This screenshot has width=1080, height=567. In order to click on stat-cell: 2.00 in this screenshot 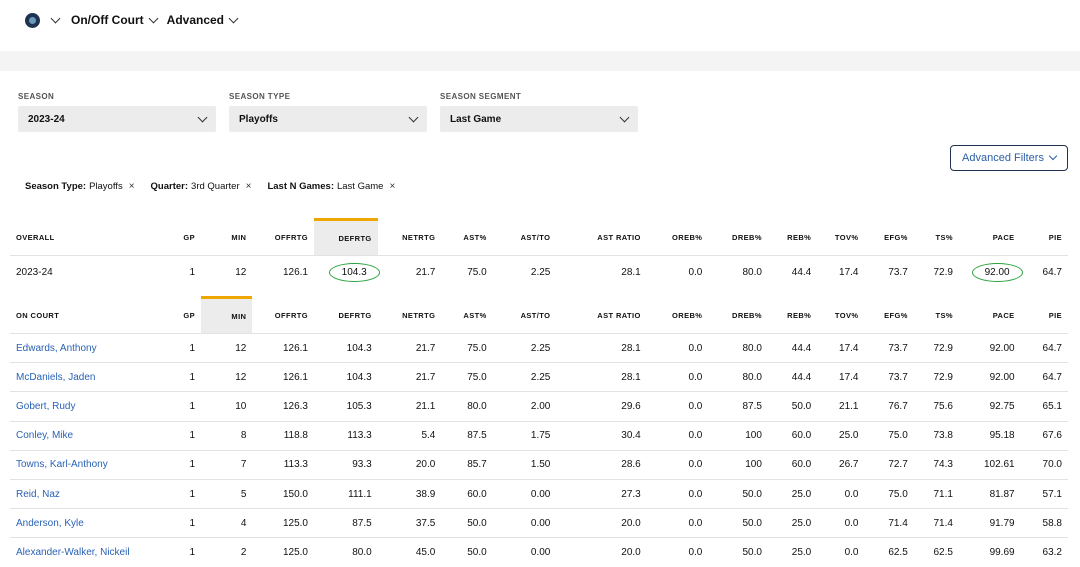, I will do `click(524, 406)`.